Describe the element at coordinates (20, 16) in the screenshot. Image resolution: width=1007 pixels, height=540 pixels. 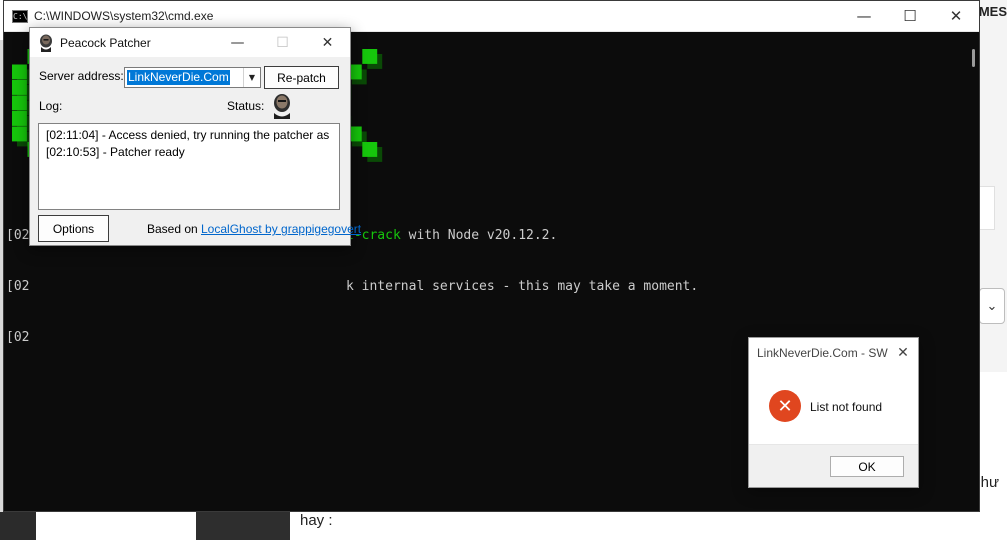
I see `terminal-icon: C:\` at that location.